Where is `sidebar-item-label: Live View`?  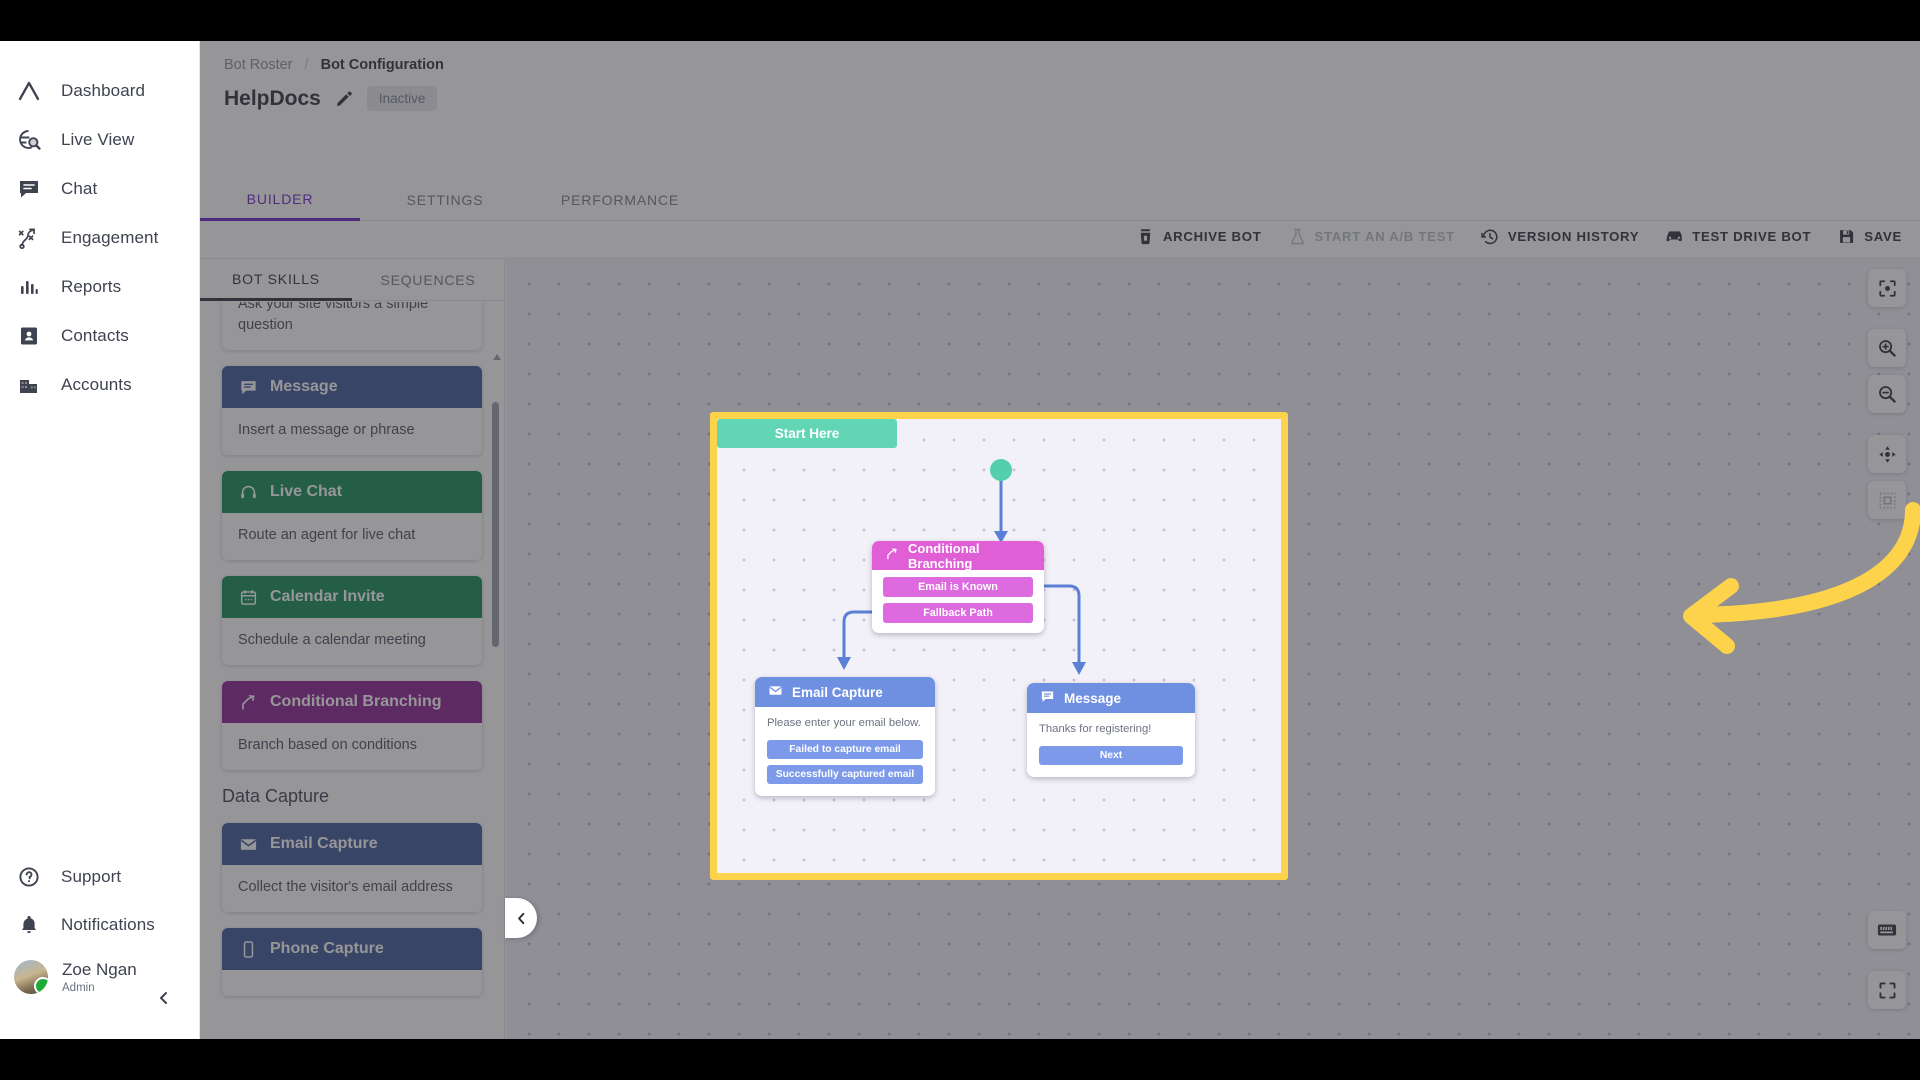
sidebar-item-label: Live View is located at coordinates (98, 139).